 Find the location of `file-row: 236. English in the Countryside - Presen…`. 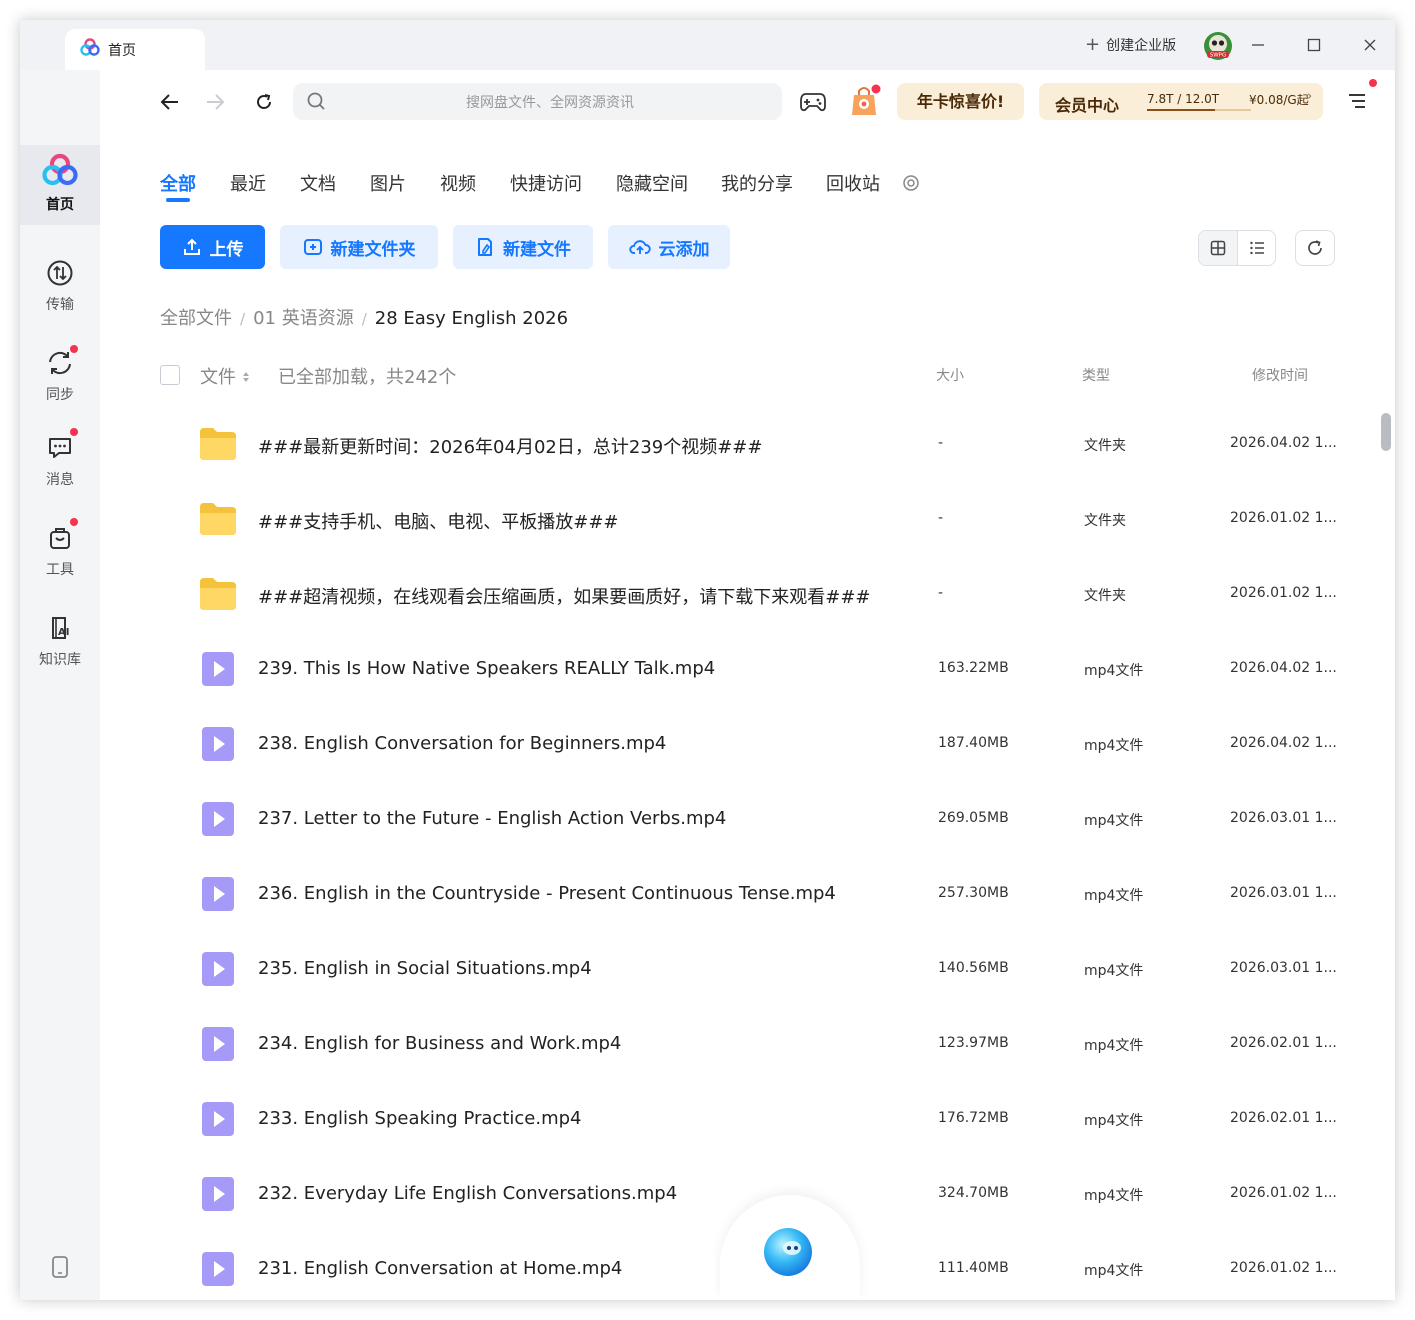

file-row: 236. English in the Countryside - Presen… is located at coordinates (760, 895).